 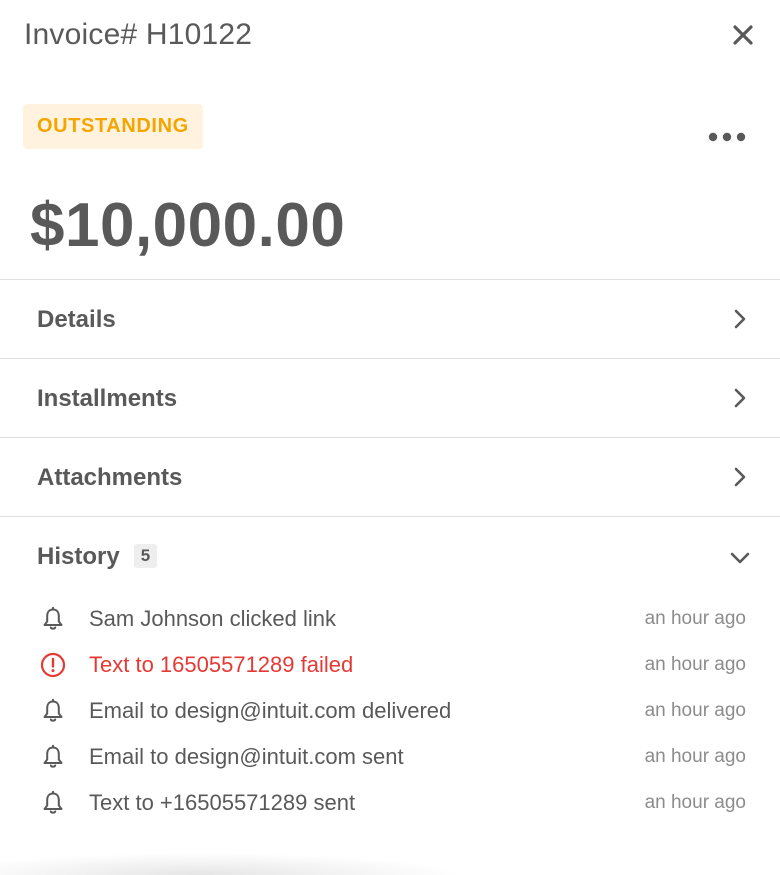 What do you see at coordinates (390, 476) in the screenshot?
I see `section-attachments: Attachments` at bounding box center [390, 476].